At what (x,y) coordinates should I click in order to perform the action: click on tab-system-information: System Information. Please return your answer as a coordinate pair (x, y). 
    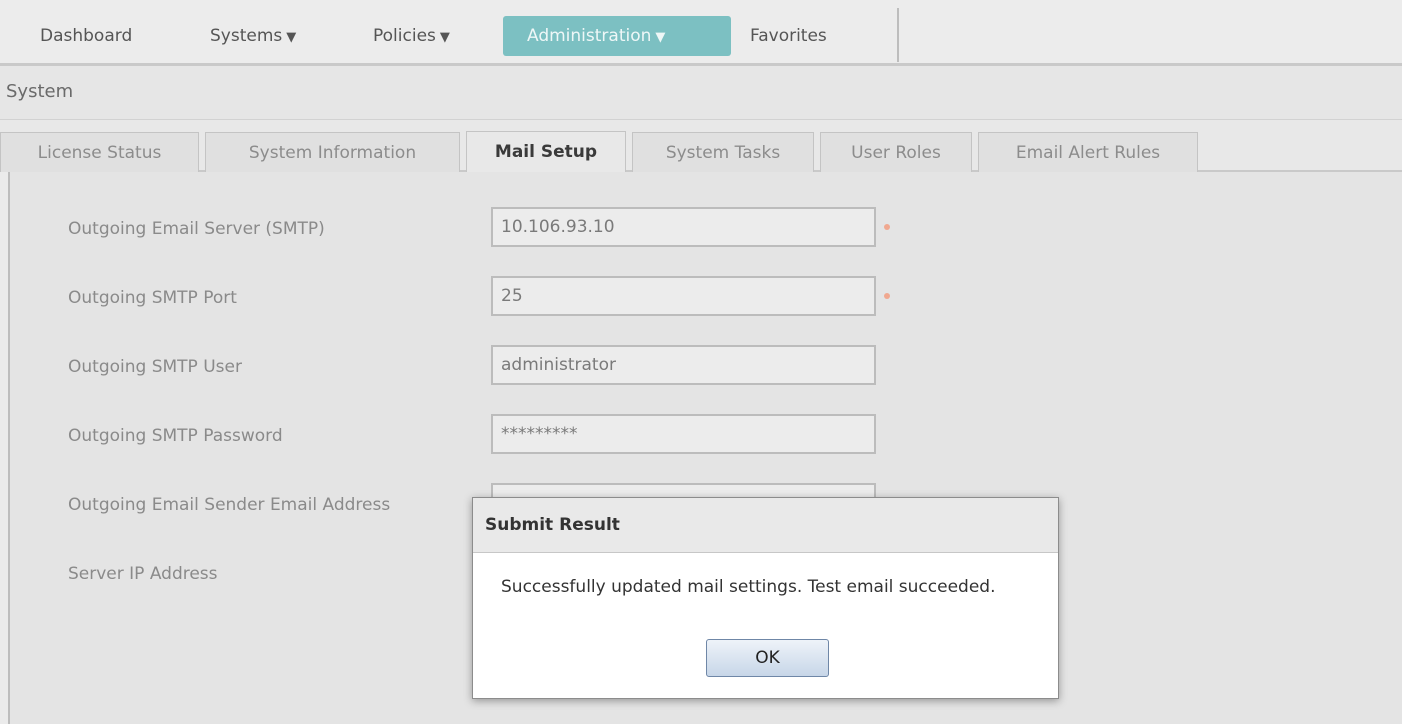
    Looking at the image, I should click on (332, 152).